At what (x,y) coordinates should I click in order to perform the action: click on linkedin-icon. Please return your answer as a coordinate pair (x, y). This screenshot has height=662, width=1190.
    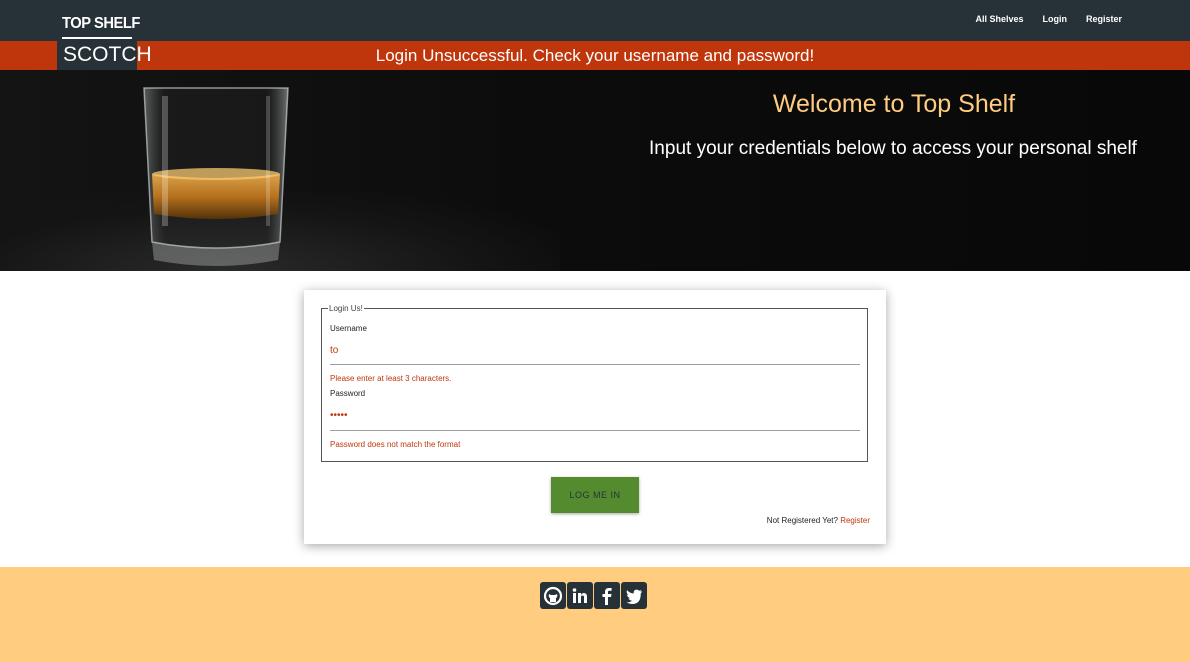
    Looking at the image, I should click on (580, 595).